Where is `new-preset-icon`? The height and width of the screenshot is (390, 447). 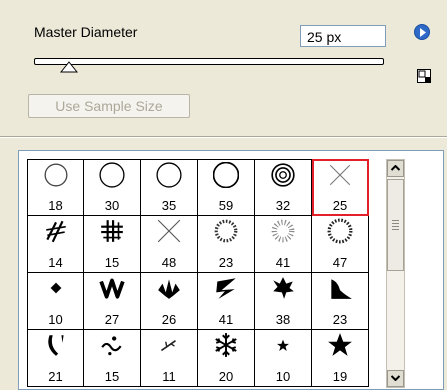 new-preset-icon is located at coordinates (424, 76).